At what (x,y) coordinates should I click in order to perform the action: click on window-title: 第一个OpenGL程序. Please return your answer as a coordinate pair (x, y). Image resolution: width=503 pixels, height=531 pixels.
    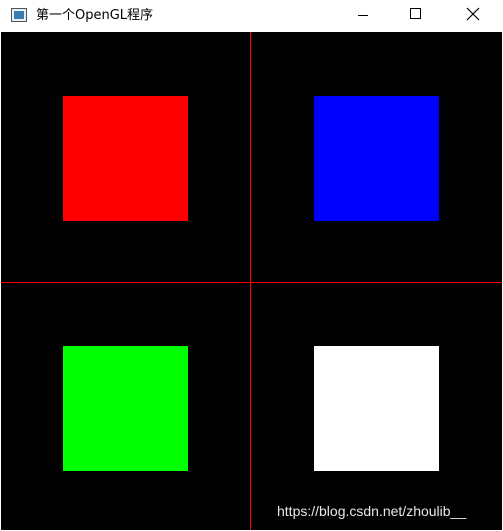
    Looking at the image, I should click on (95, 15).